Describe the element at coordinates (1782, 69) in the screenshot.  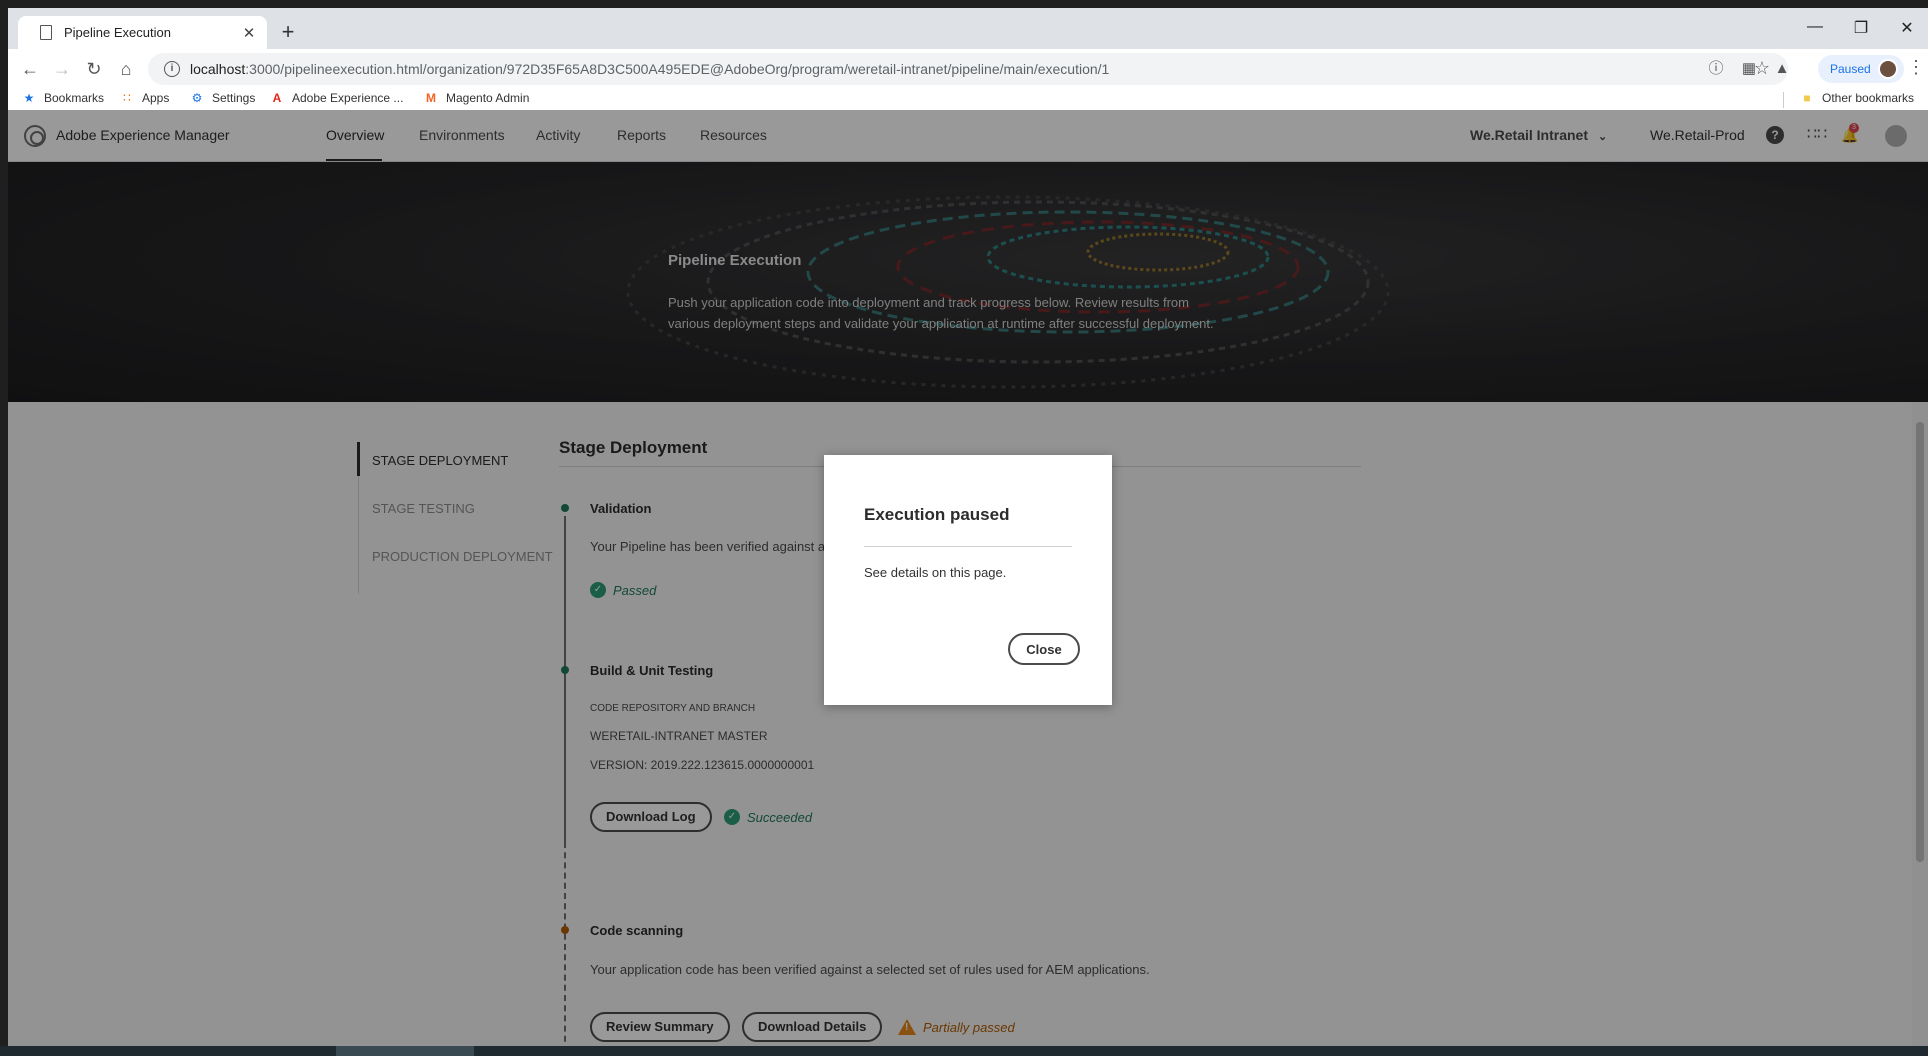
I see `extension-drive-icon: ▲` at that location.